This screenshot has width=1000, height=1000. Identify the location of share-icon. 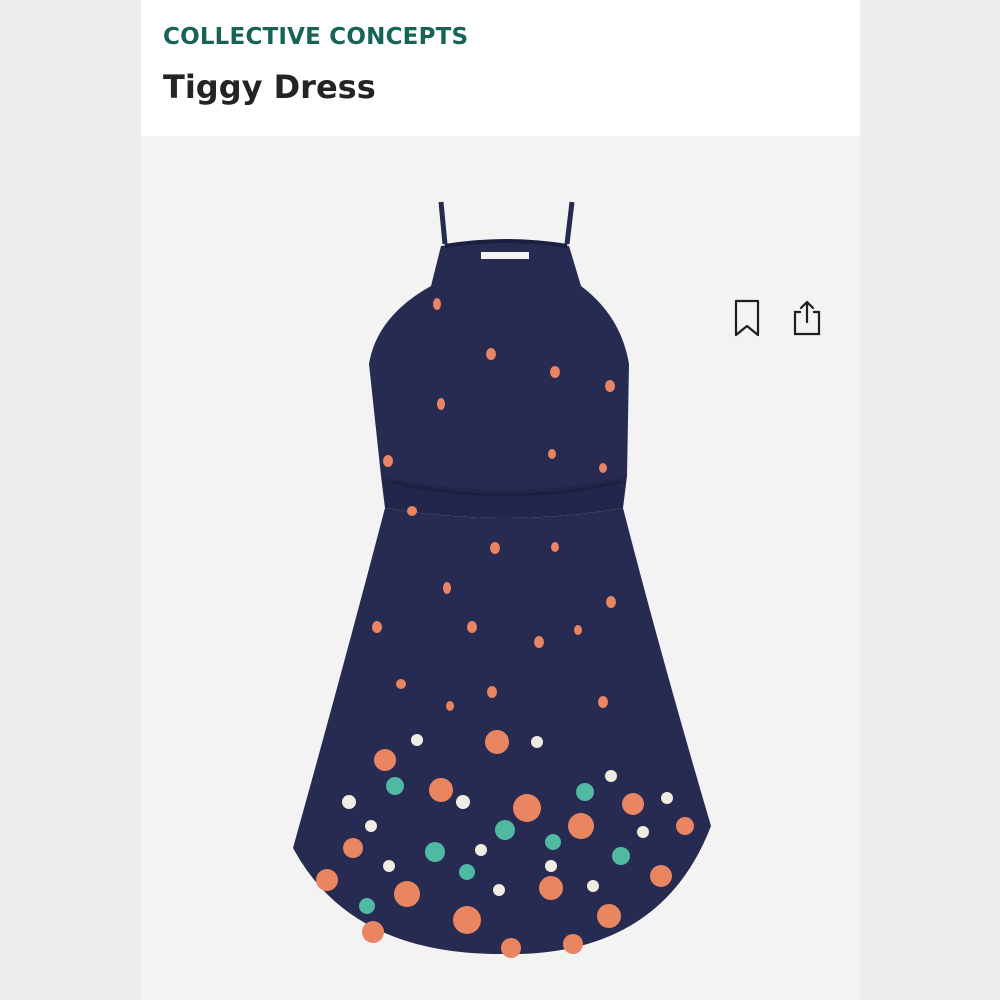
(807, 318).